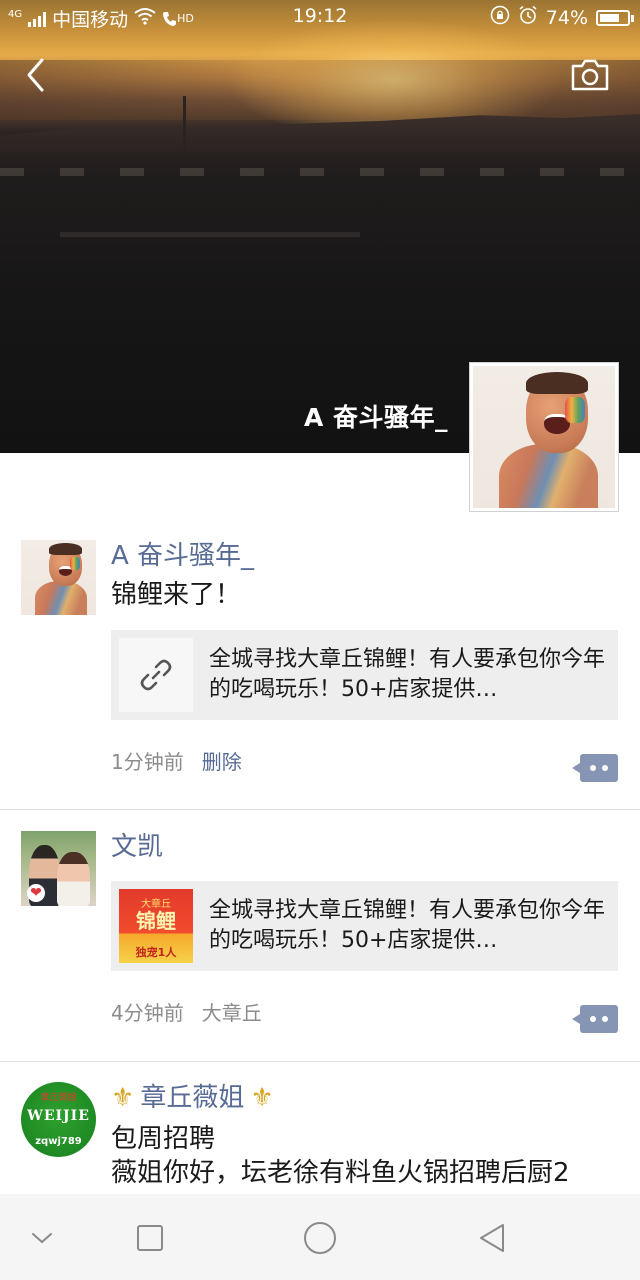 The height and width of the screenshot is (1280, 640). I want to click on battery-icon, so click(615, 17).